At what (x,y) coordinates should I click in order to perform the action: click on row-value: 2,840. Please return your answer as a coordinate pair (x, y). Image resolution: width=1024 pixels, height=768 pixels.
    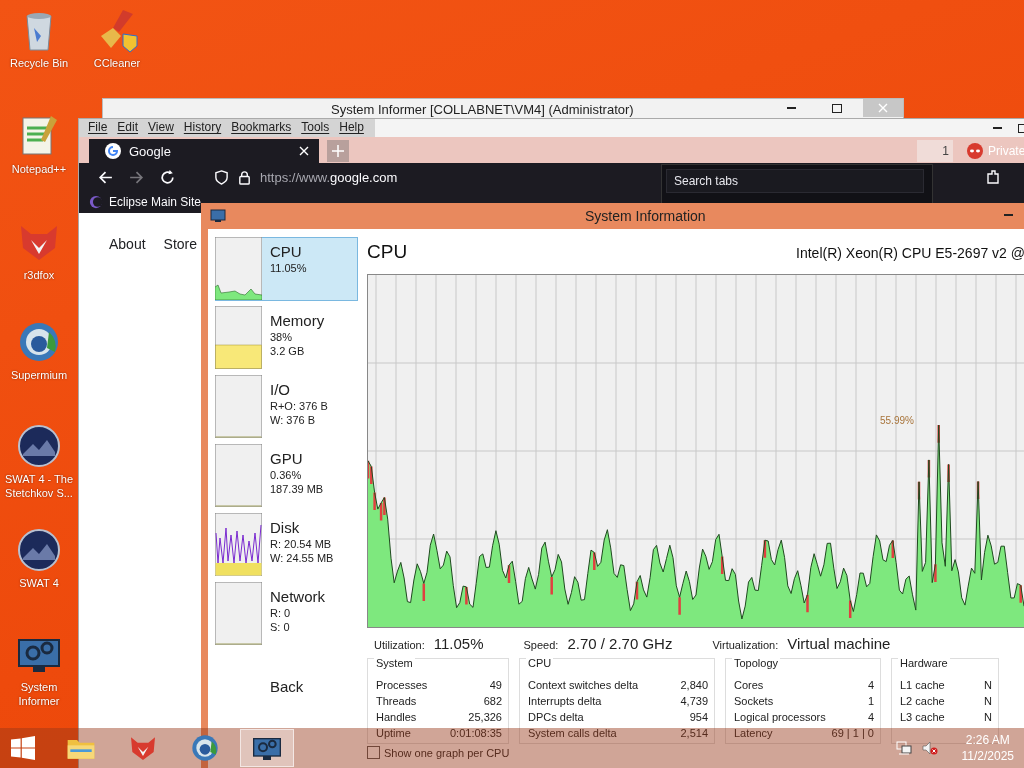
    Looking at the image, I should click on (694, 685).